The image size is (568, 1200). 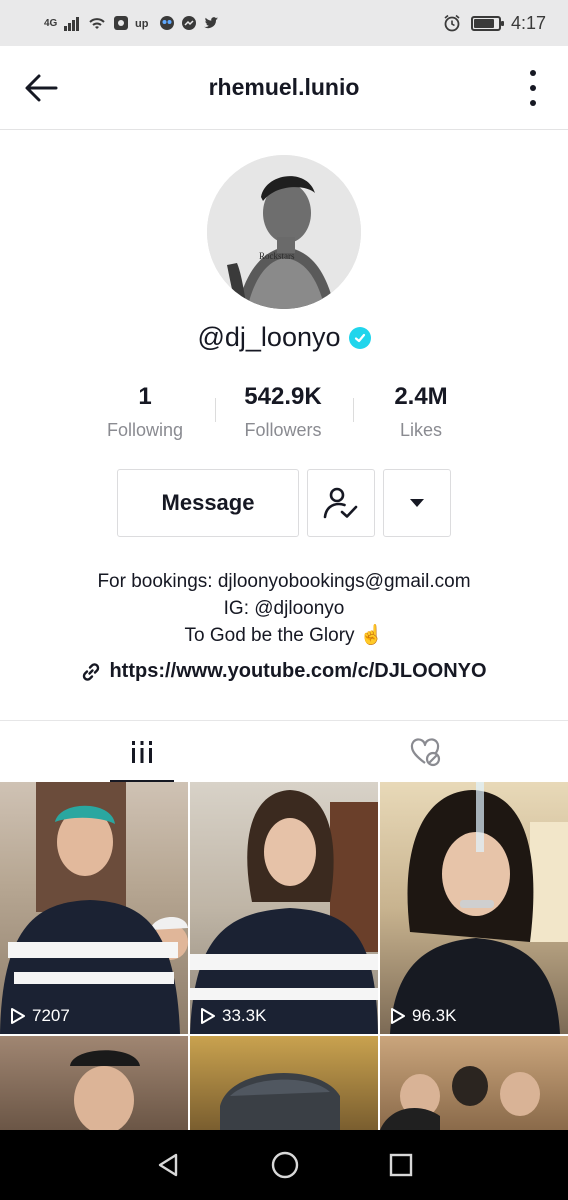 I want to click on heart-hidden-icon, so click(x=425, y=752).